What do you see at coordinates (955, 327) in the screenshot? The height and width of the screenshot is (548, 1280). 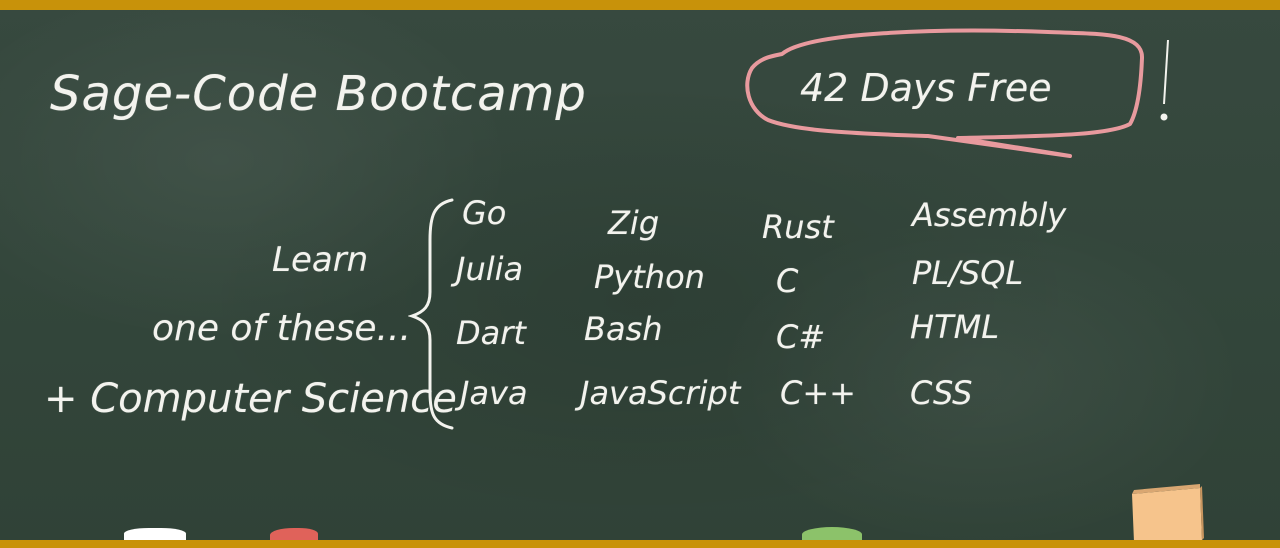 I see `lang-html: HTML` at bounding box center [955, 327].